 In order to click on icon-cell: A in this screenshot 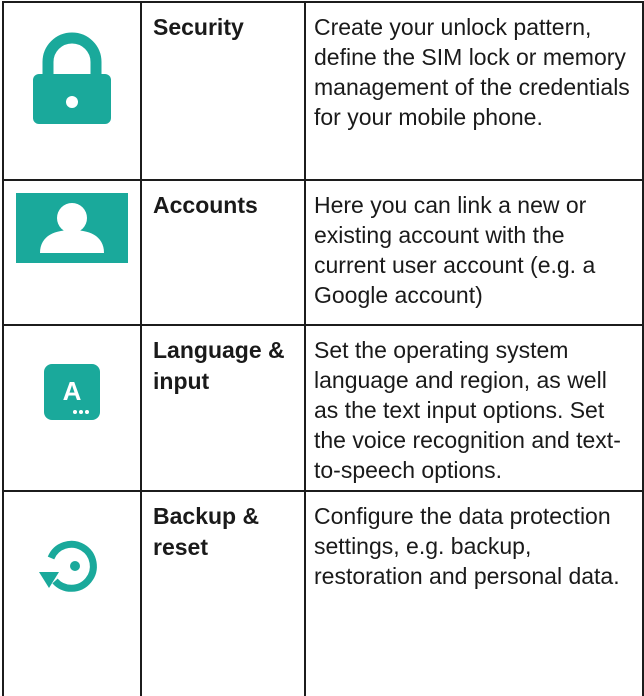, I will do `click(72, 408)`.